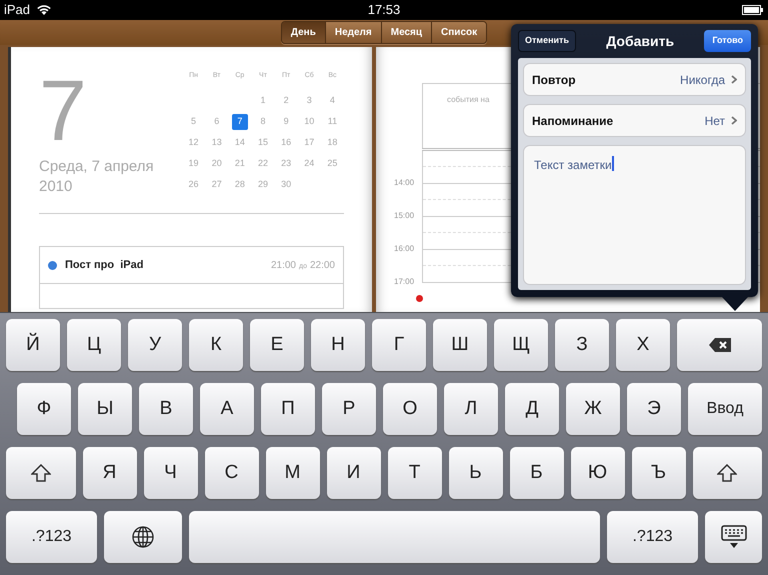 The width and height of the screenshot is (768, 575). Describe the element at coordinates (634, 120) in the screenshot. I see `setting-row: Напоминание Нет` at that location.